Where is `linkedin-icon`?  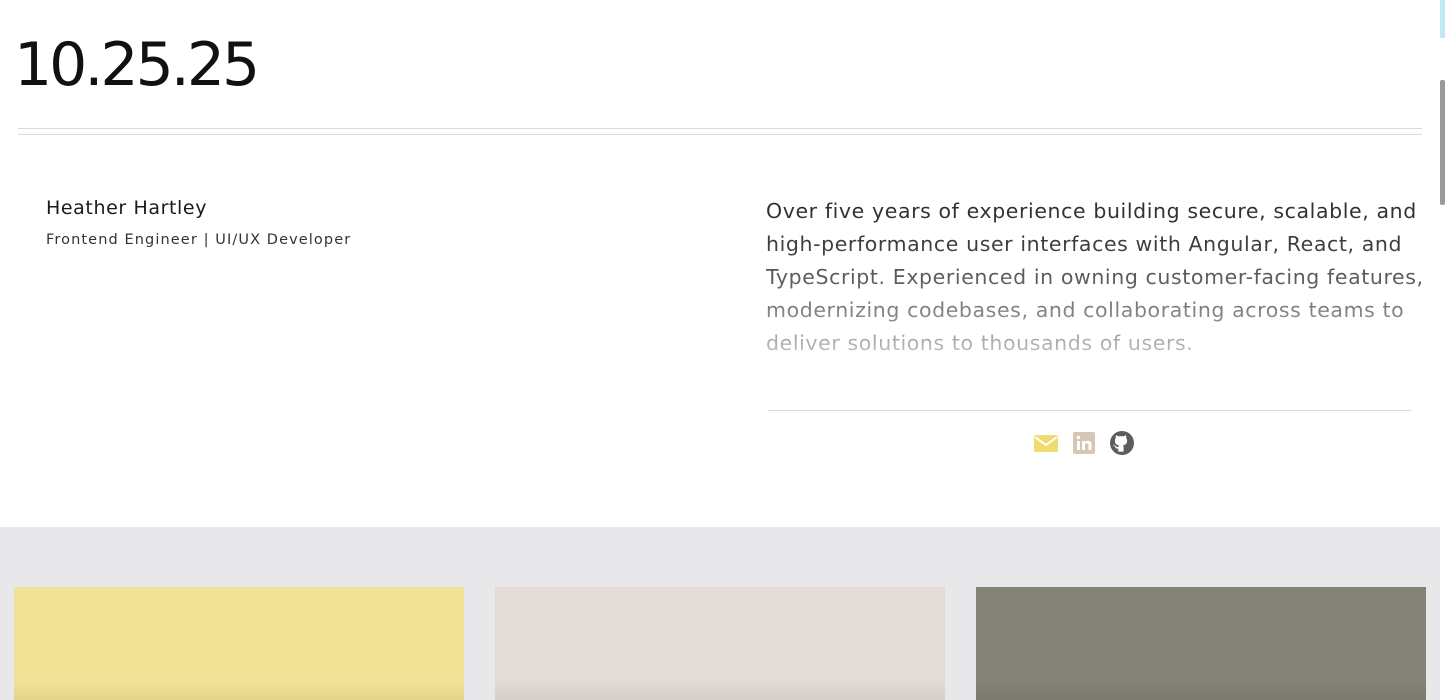 linkedin-icon is located at coordinates (1084, 443).